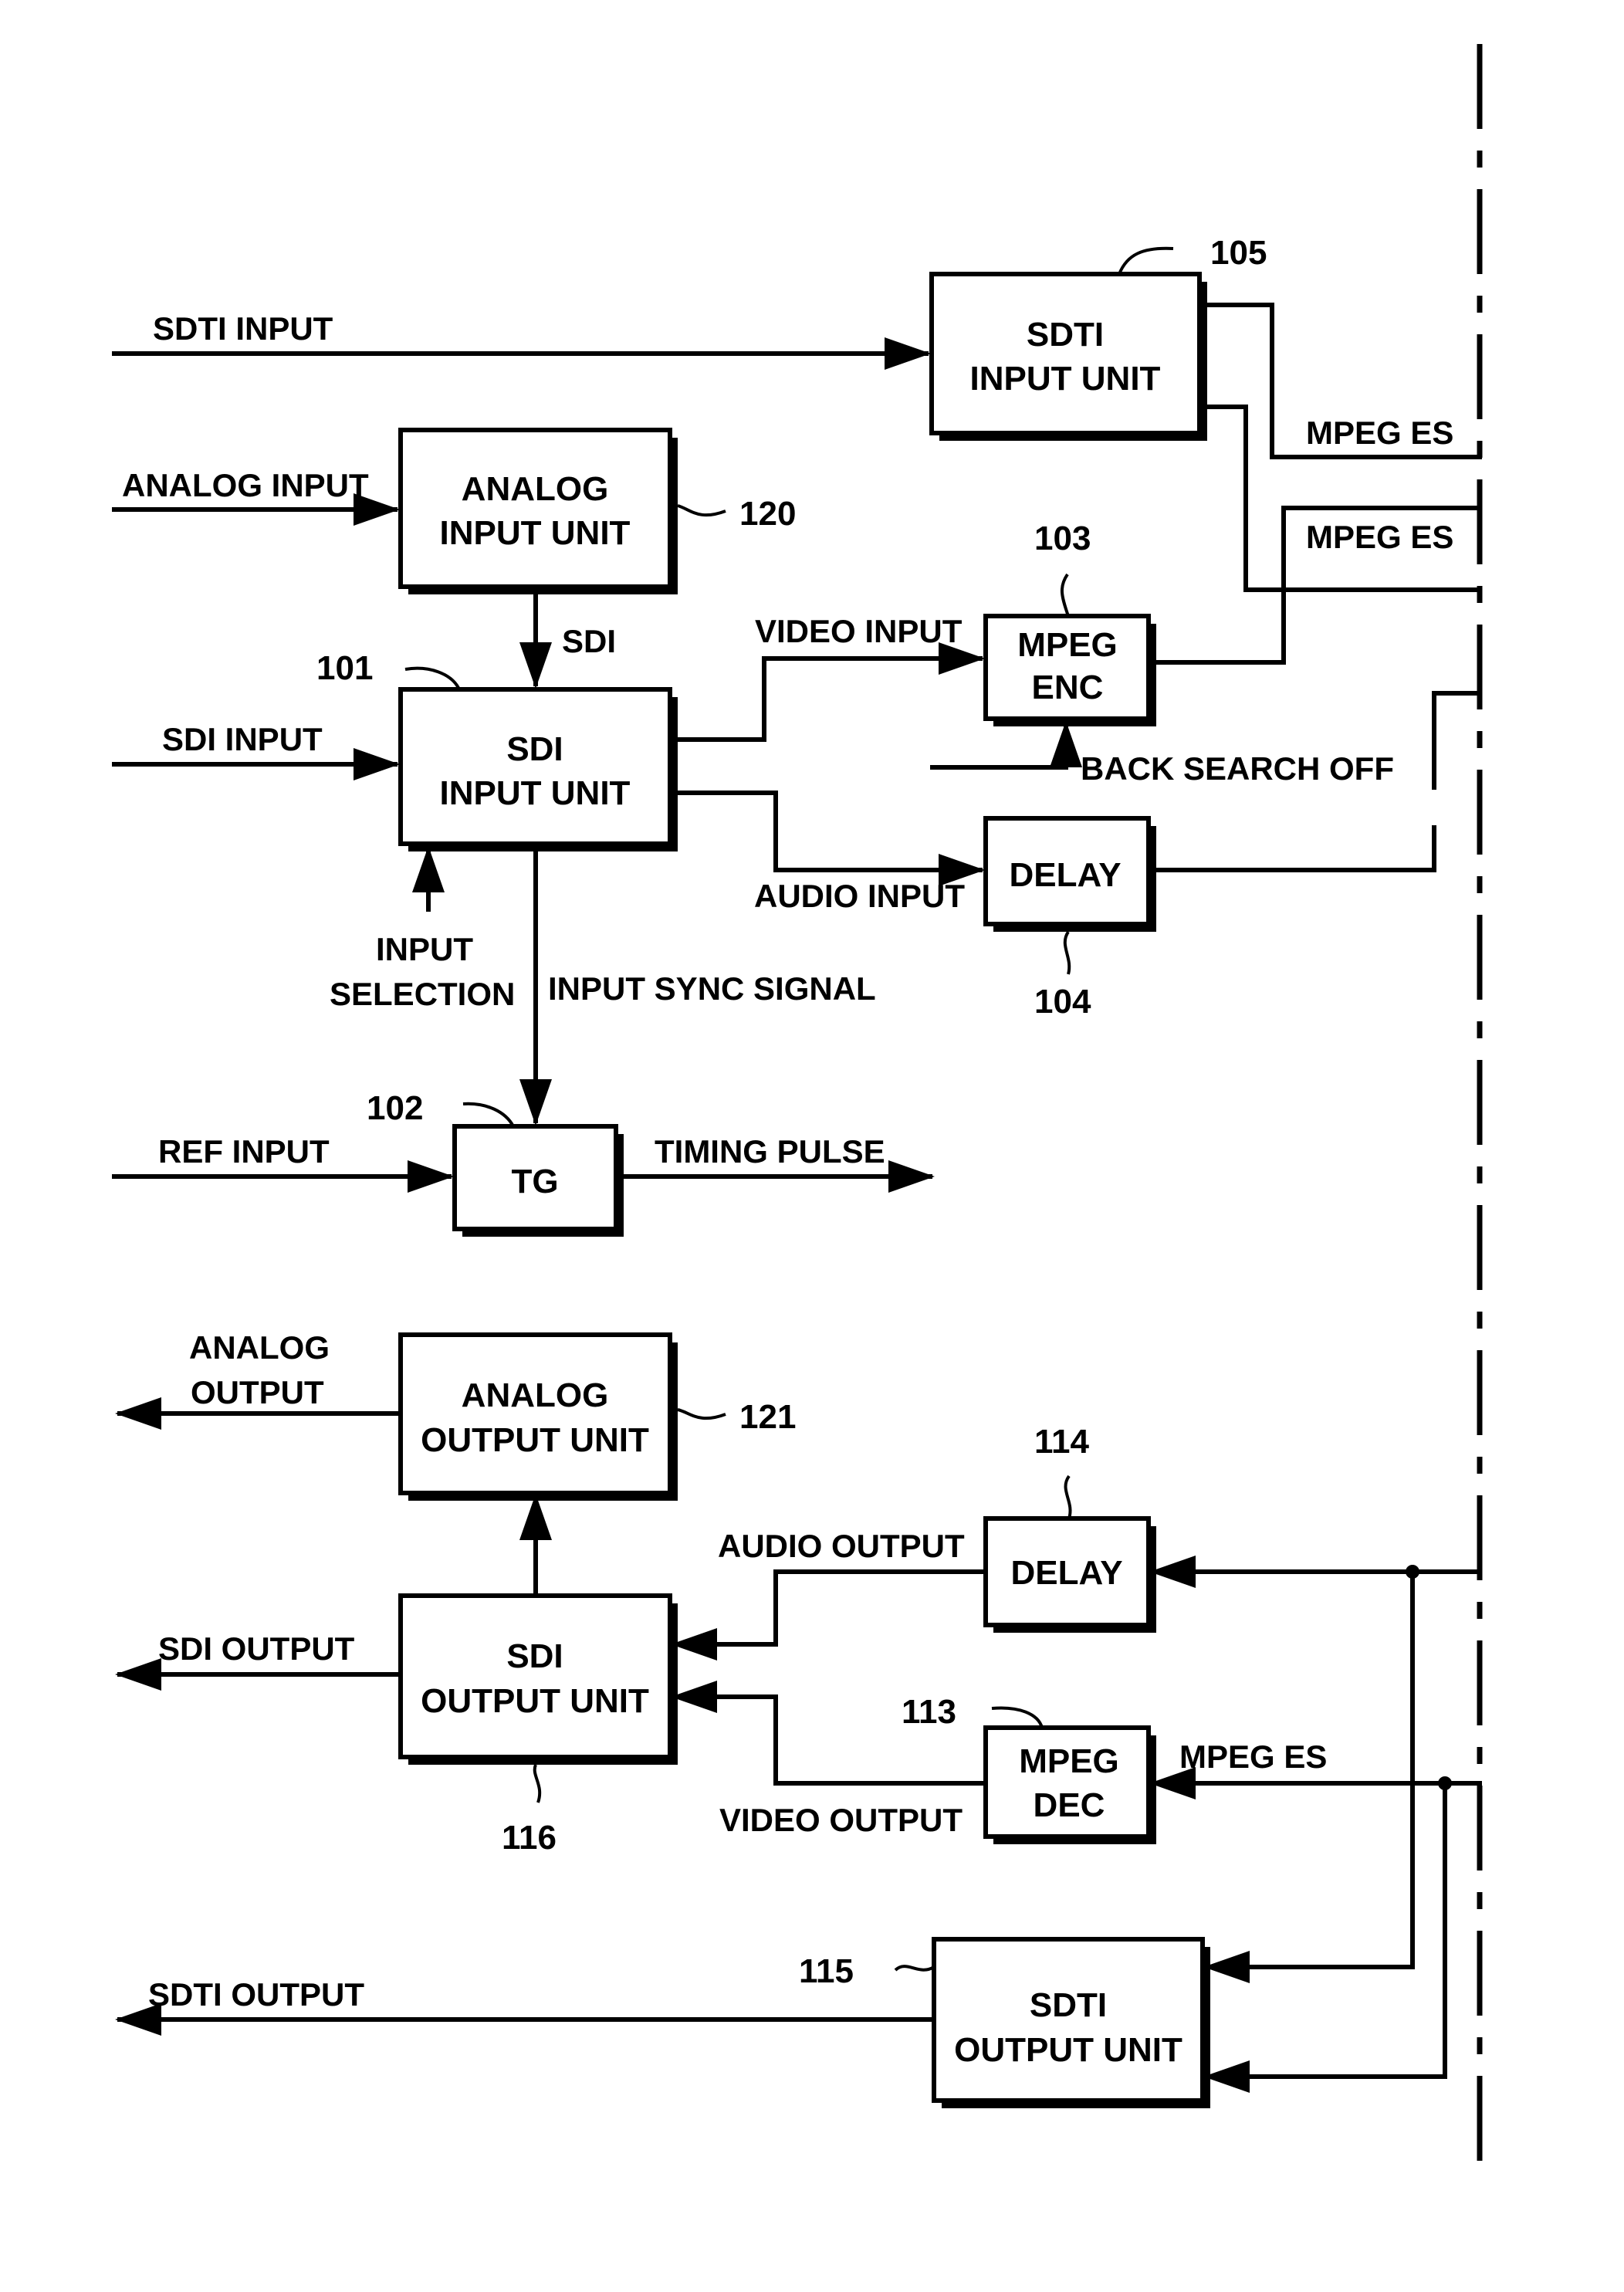 The image size is (1624, 2292). What do you see at coordinates (1380, 433) in the screenshot?
I see `mpeg-es-label-1: MPEG ES` at bounding box center [1380, 433].